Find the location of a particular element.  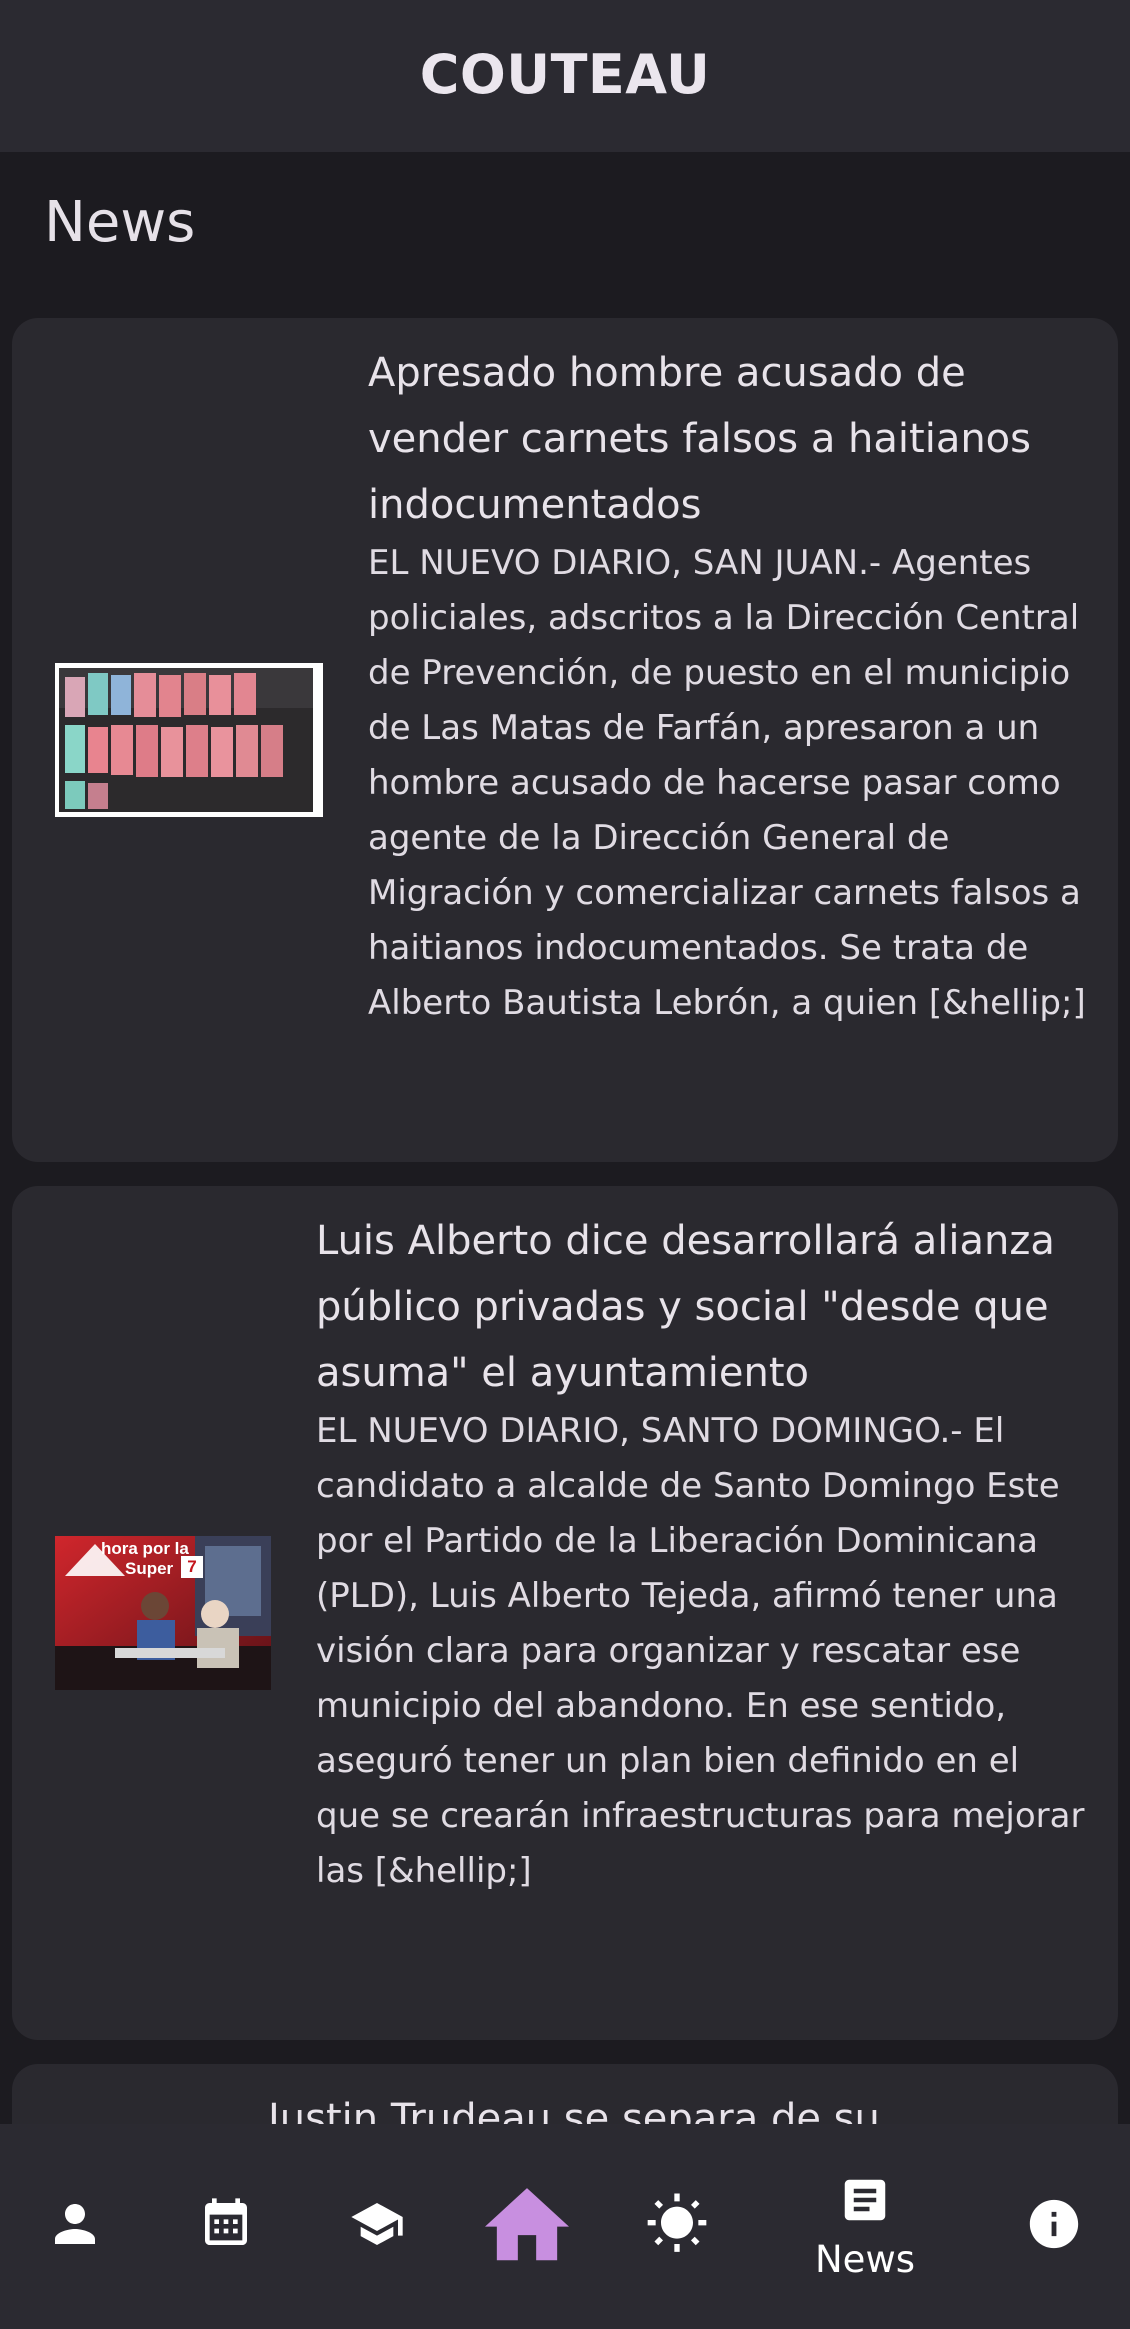

thumbnail-caption: hora por la is located at coordinates (145, 1548).